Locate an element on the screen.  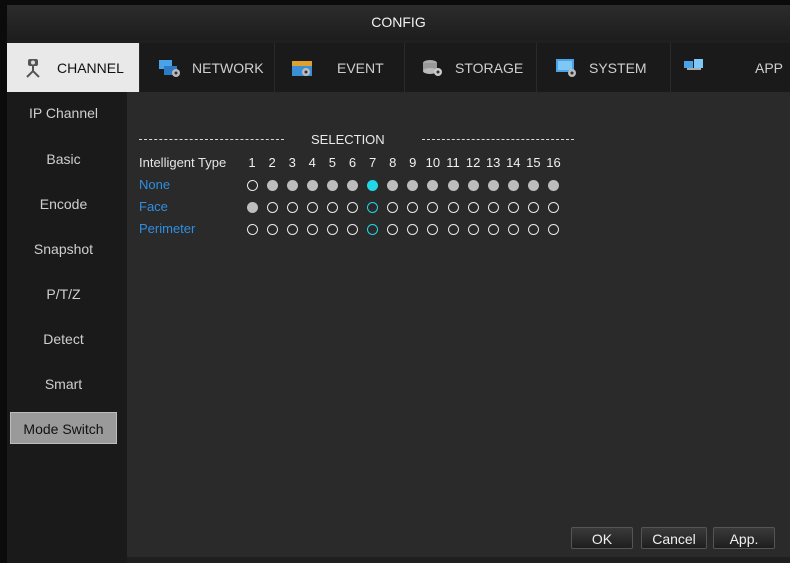
sidebar-item-encode: Encode is located at coordinates (63, 204).